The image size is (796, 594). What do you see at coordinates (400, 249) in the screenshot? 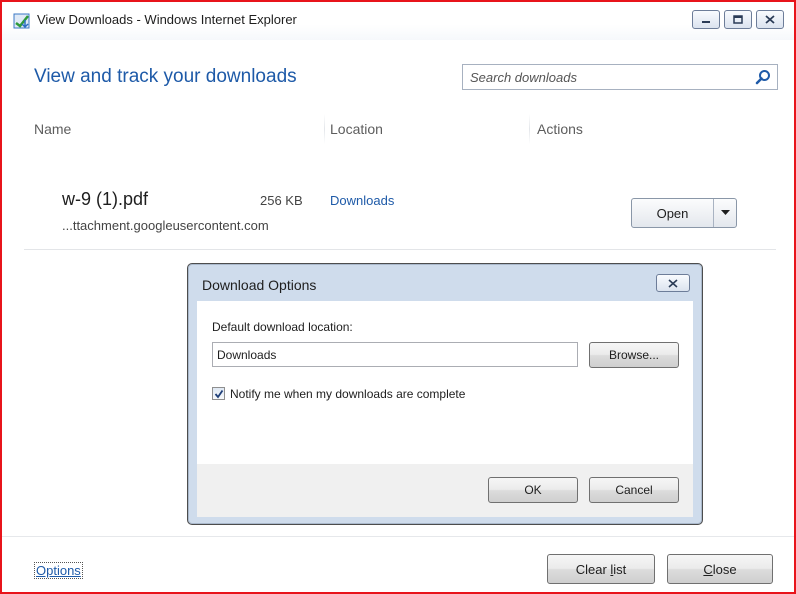
I see `row-divider` at bounding box center [400, 249].